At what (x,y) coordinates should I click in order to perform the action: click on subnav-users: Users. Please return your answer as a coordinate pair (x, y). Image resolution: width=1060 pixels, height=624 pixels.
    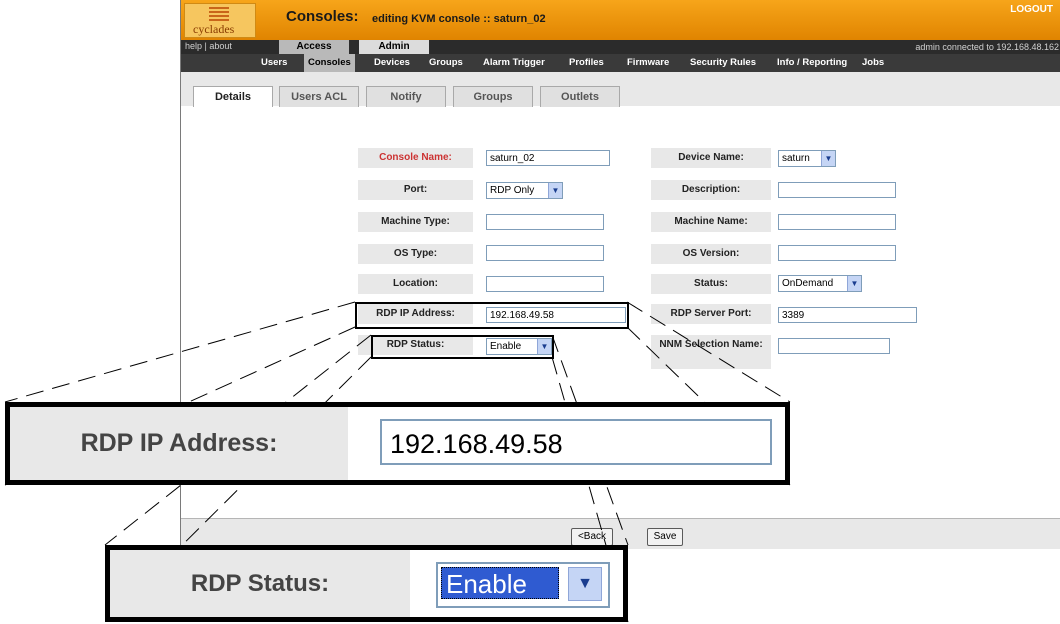
    Looking at the image, I should click on (274, 63).